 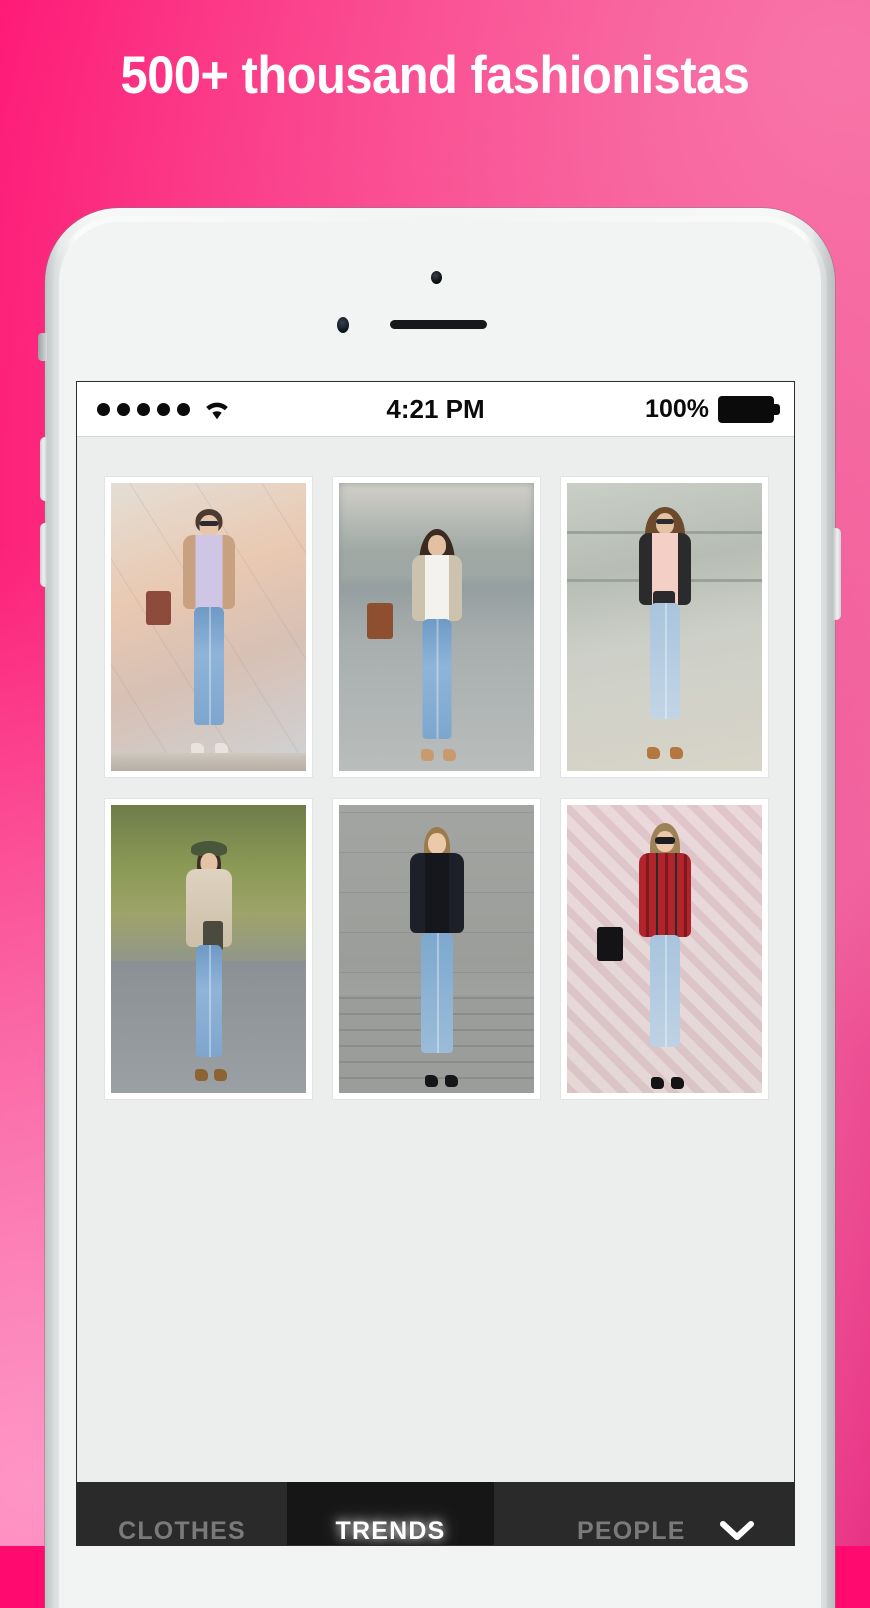 I want to click on volume-up-button, so click(x=44, y=469).